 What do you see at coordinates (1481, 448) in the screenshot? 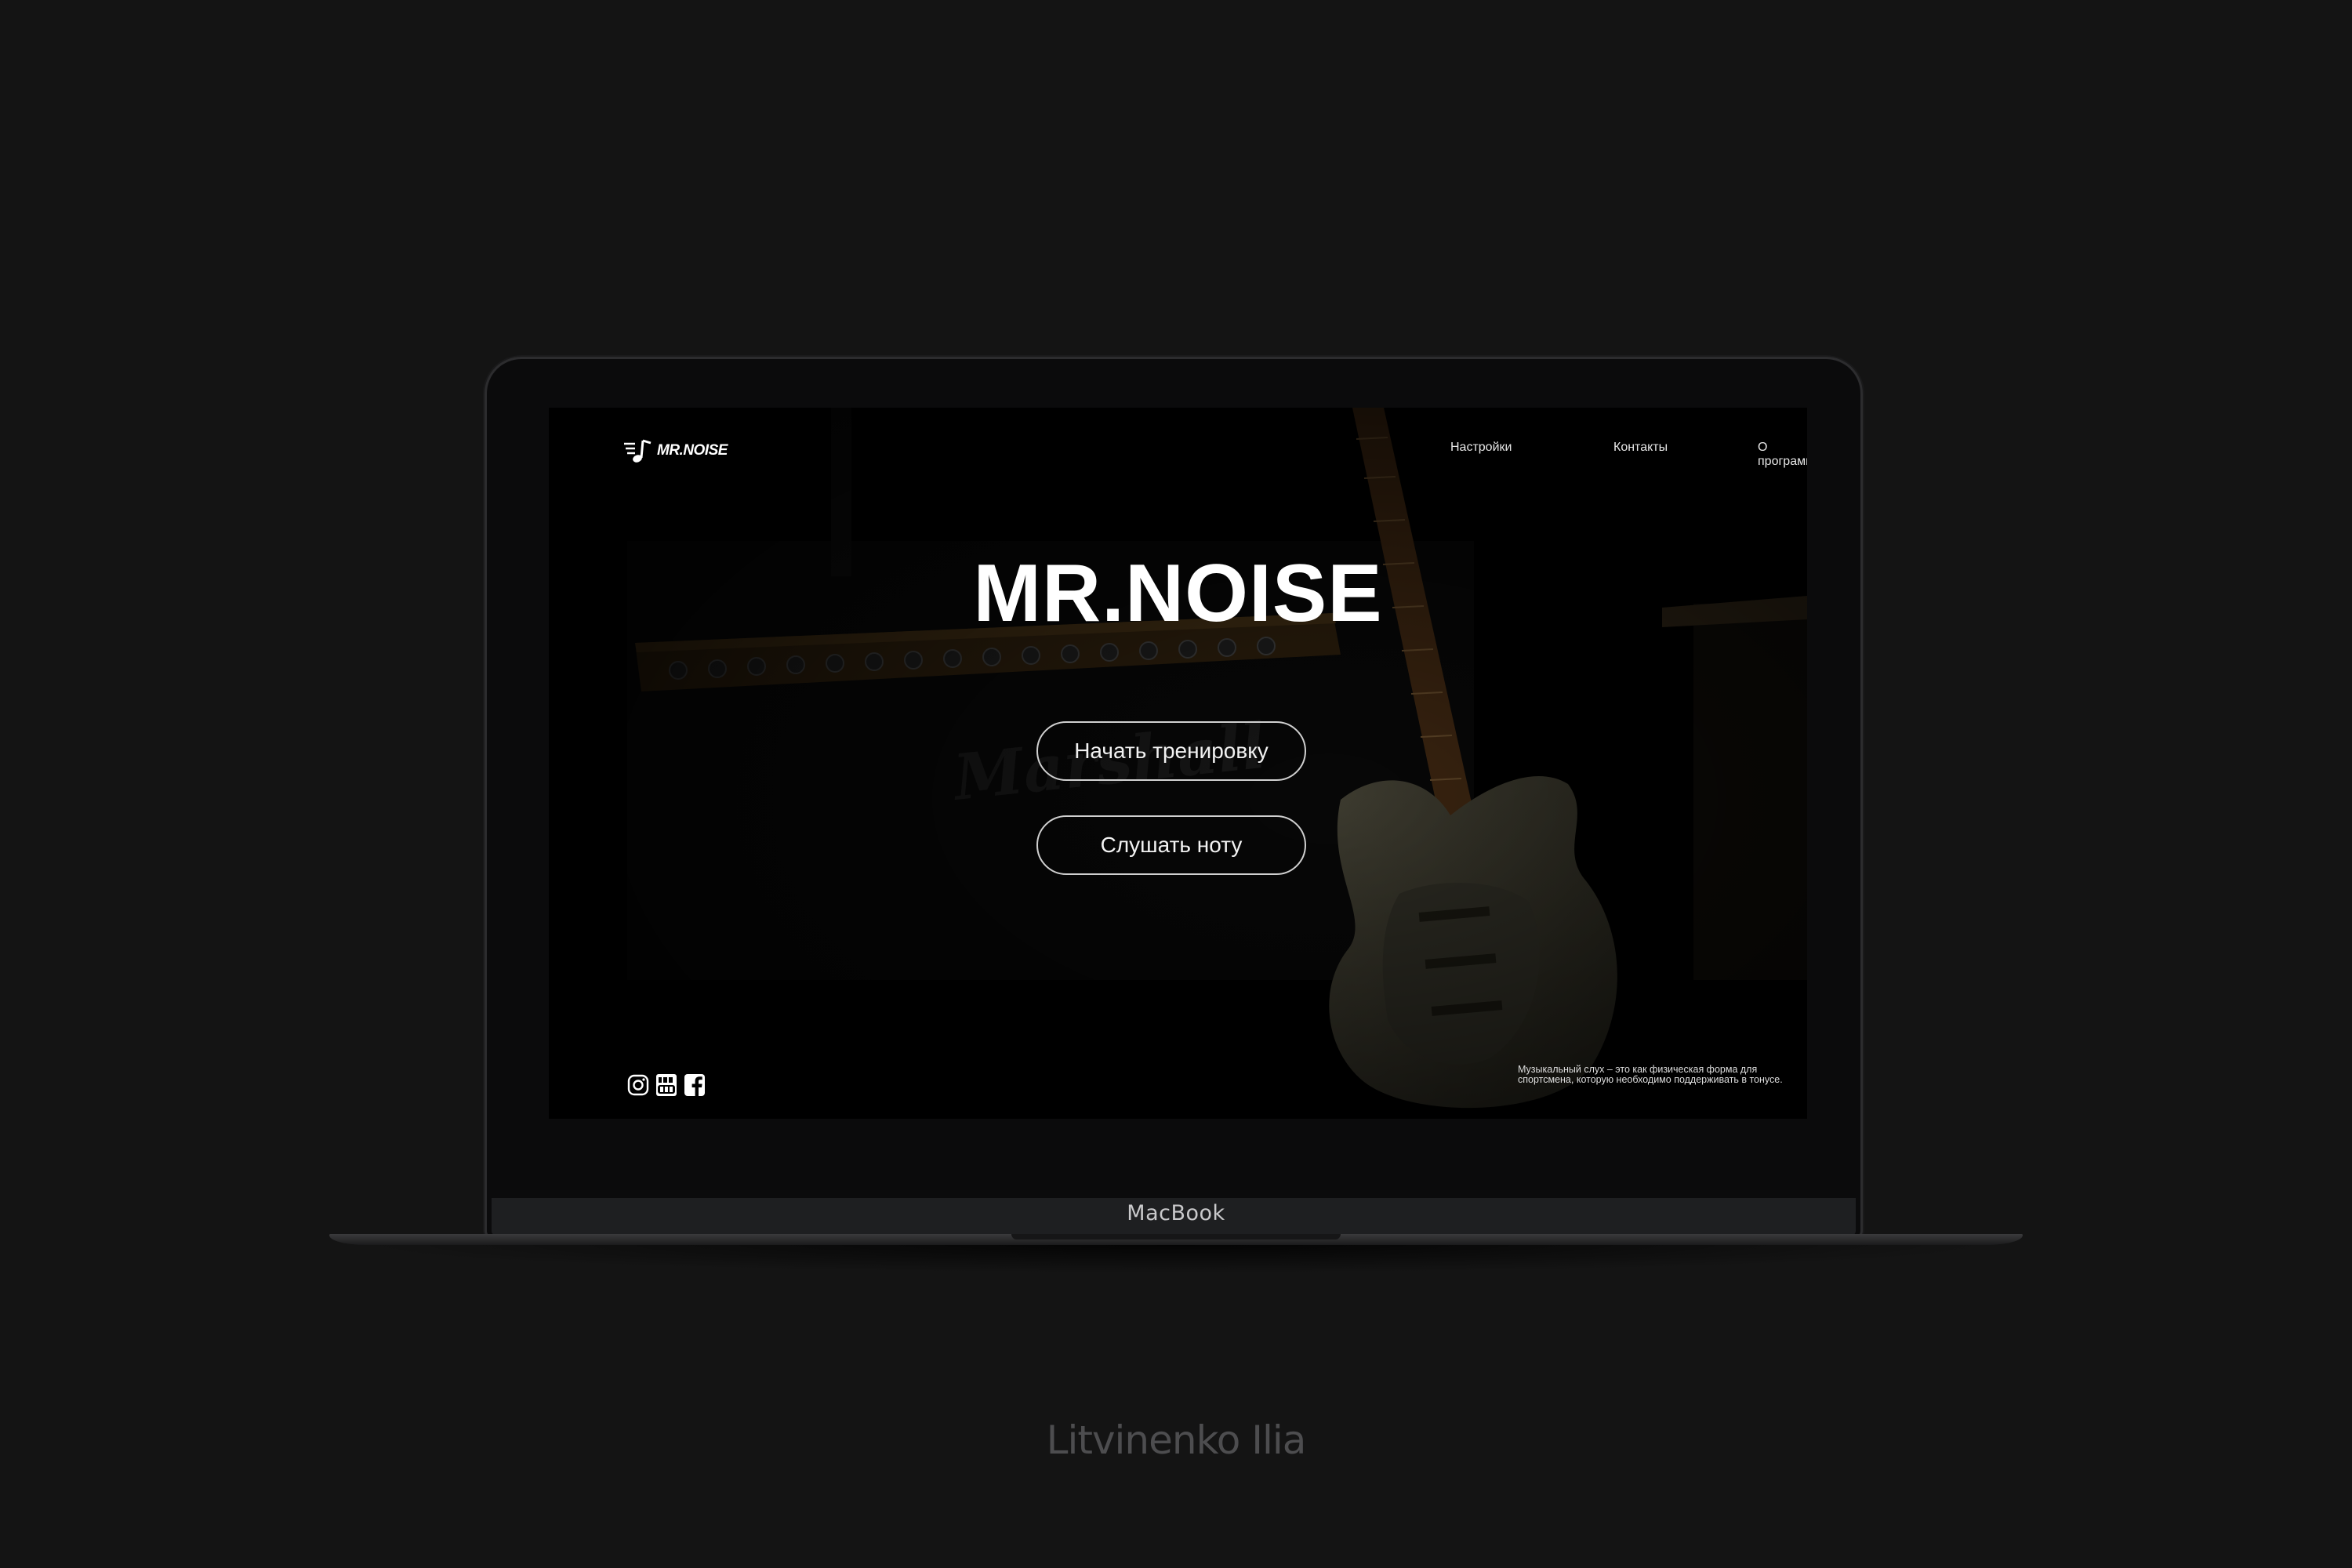
I see `nav-settings: Настройки` at bounding box center [1481, 448].